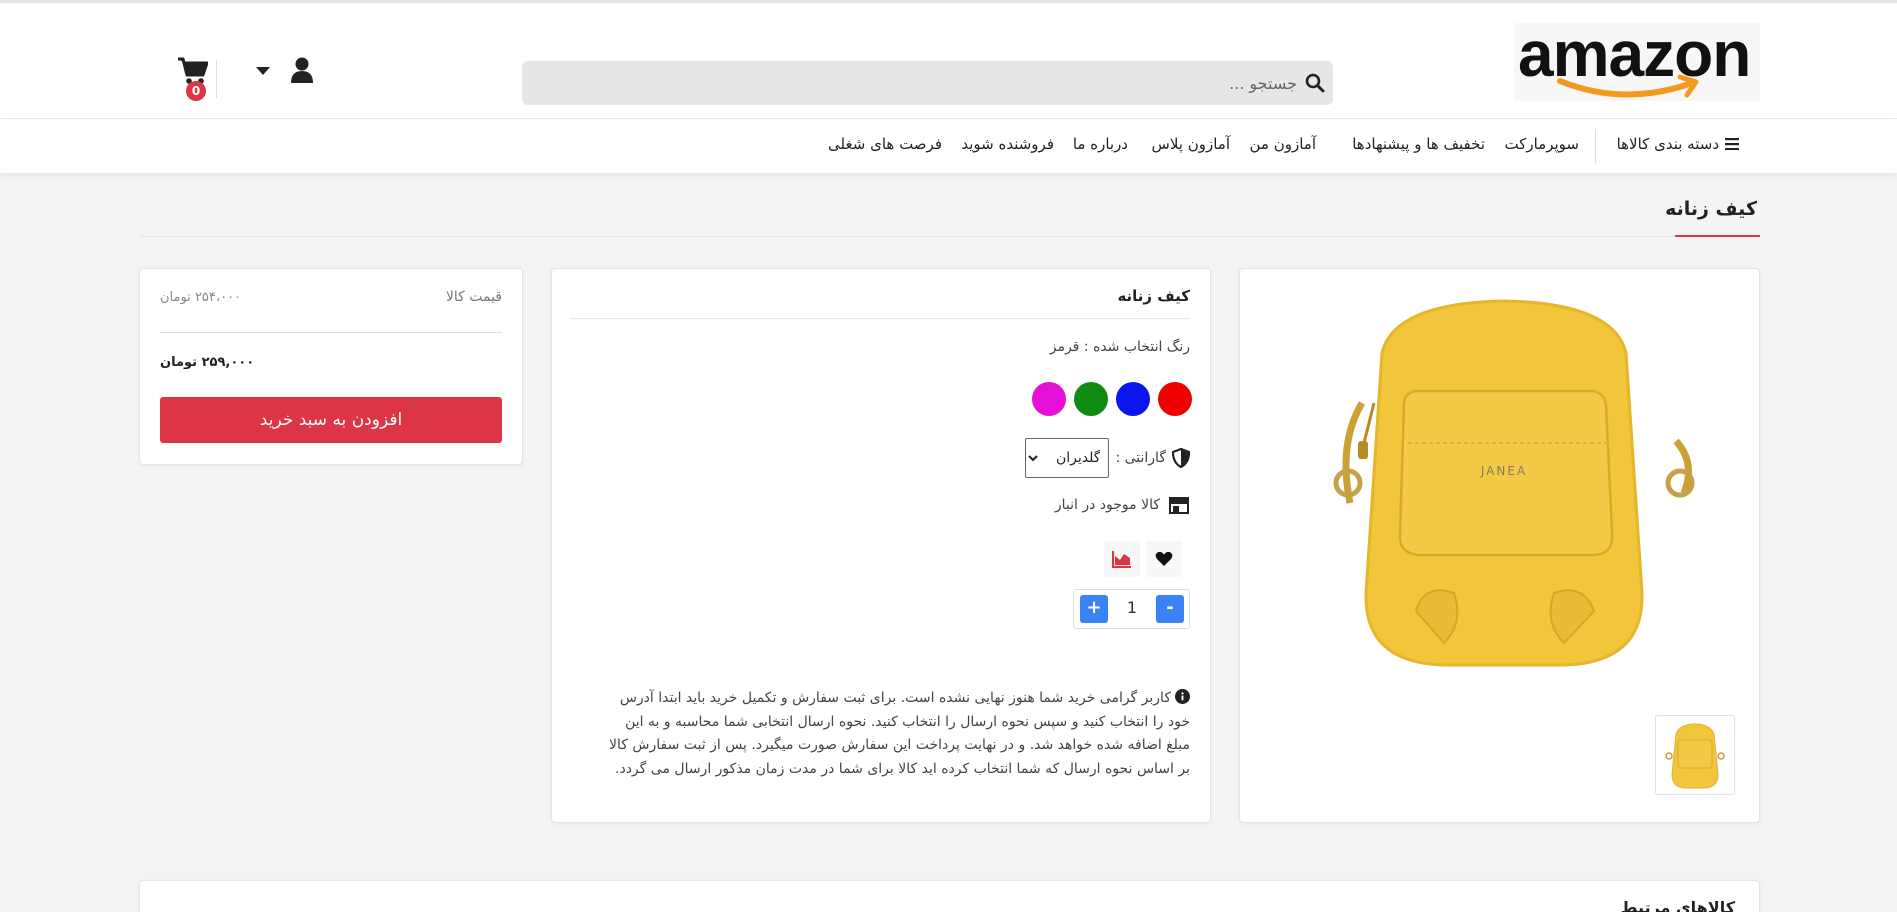 The image size is (1897, 912). Describe the element at coordinates (1504, 483) in the screenshot. I see `product-image: JANEA` at that location.